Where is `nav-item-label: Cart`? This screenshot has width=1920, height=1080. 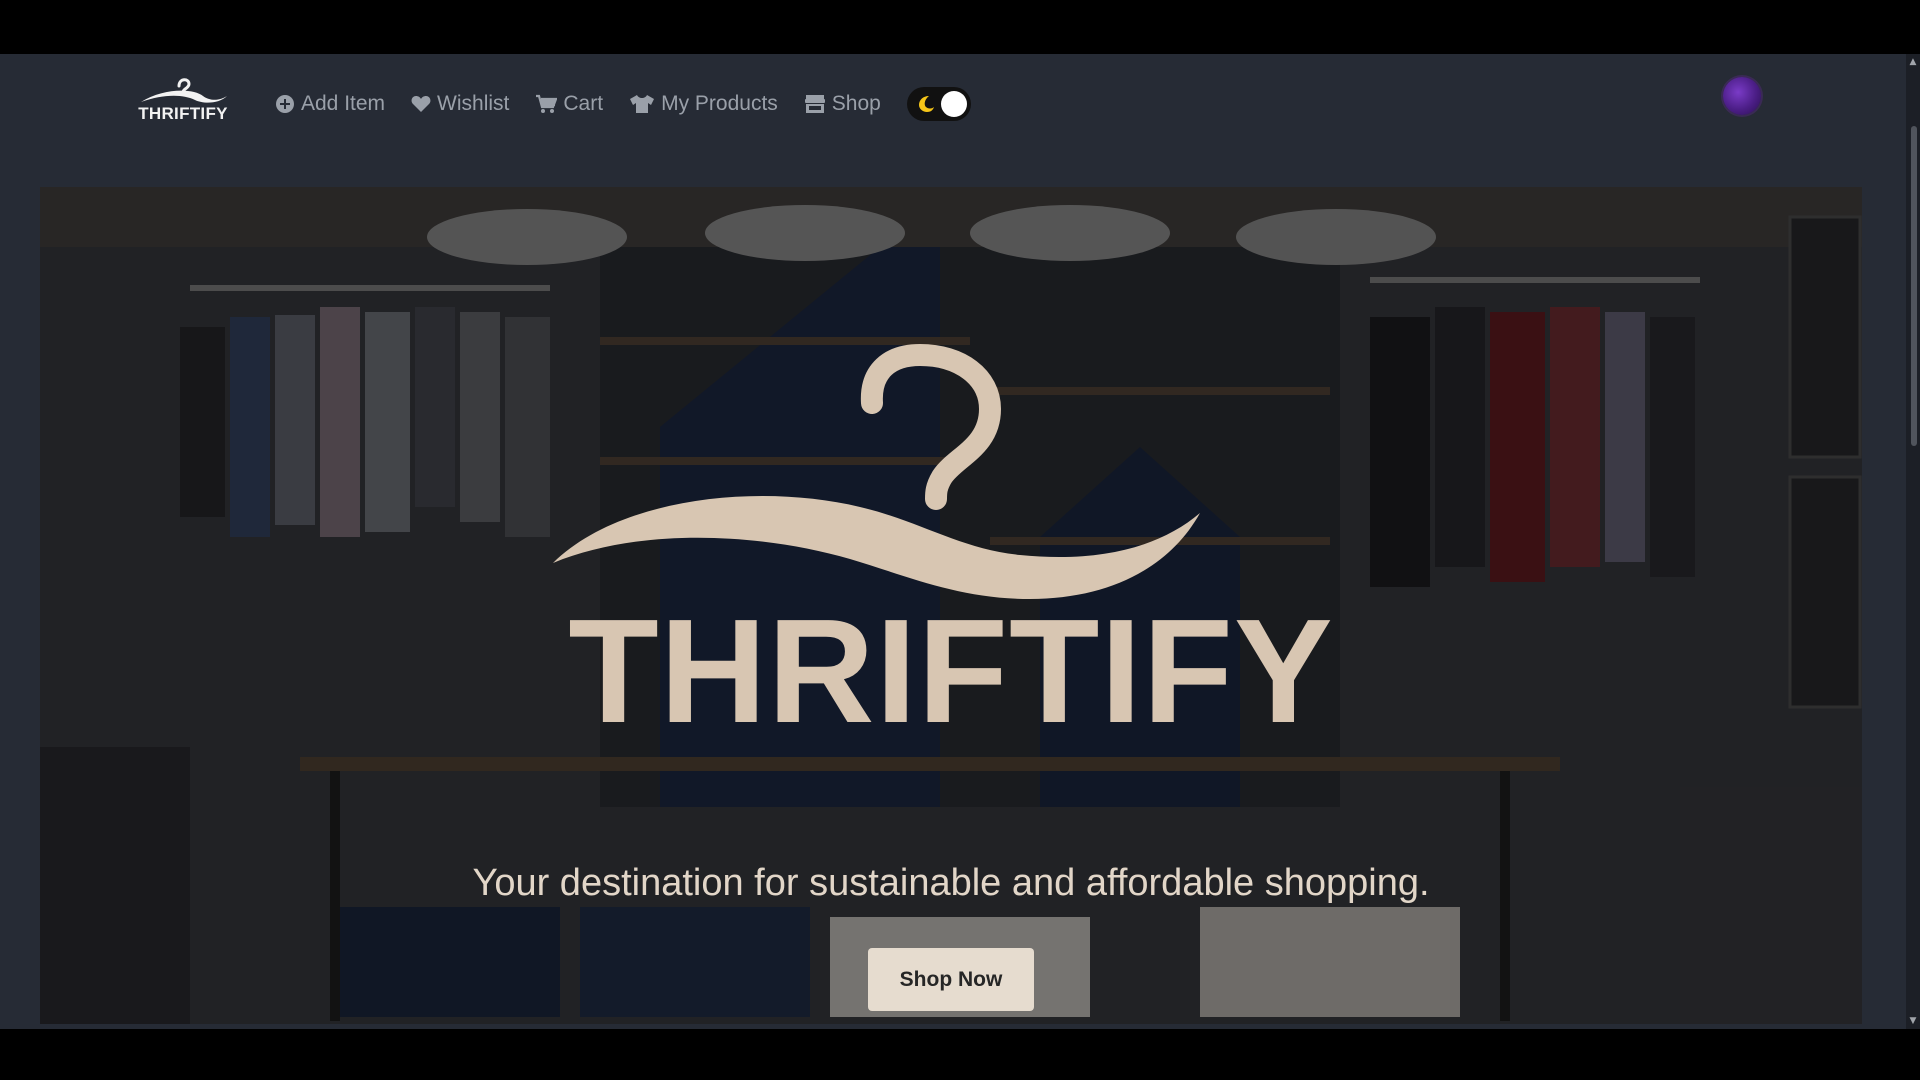
nav-item-label: Cart is located at coordinates (583, 103).